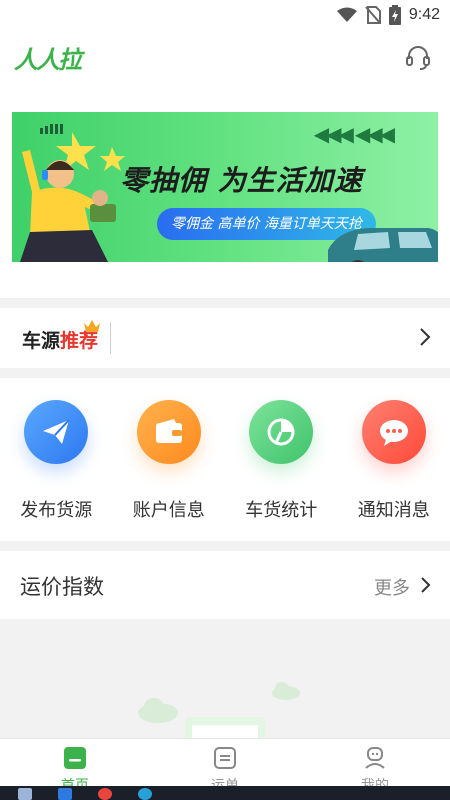 This screenshot has height=800, width=450. Describe the element at coordinates (145, 794) in the screenshot. I see `edge-icon` at that location.